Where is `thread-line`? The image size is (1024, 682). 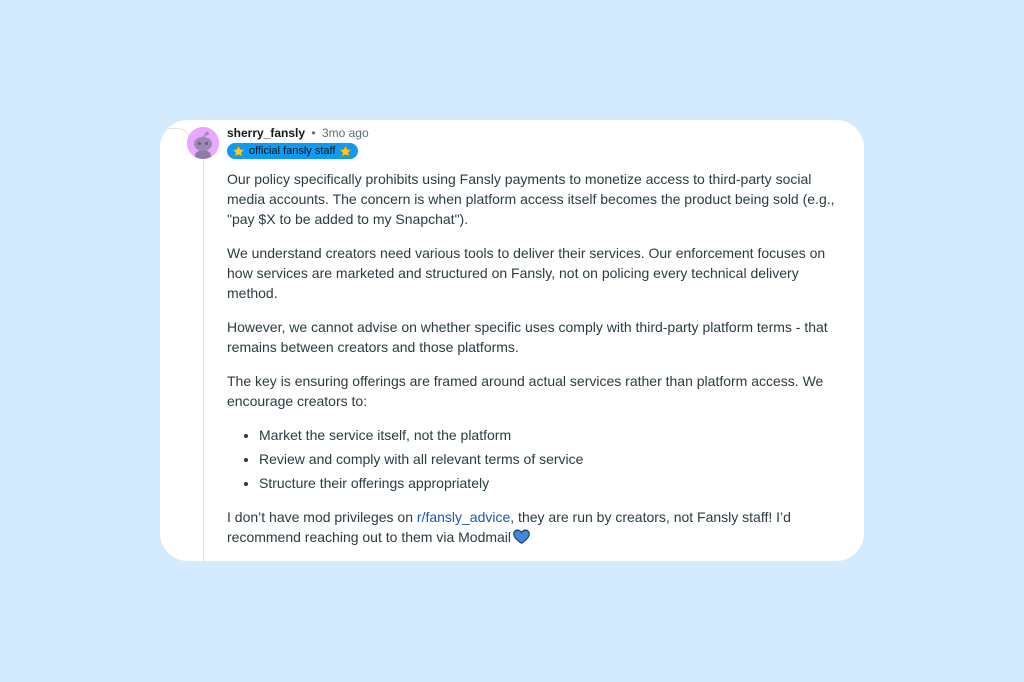 thread-line is located at coordinates (203, 360).